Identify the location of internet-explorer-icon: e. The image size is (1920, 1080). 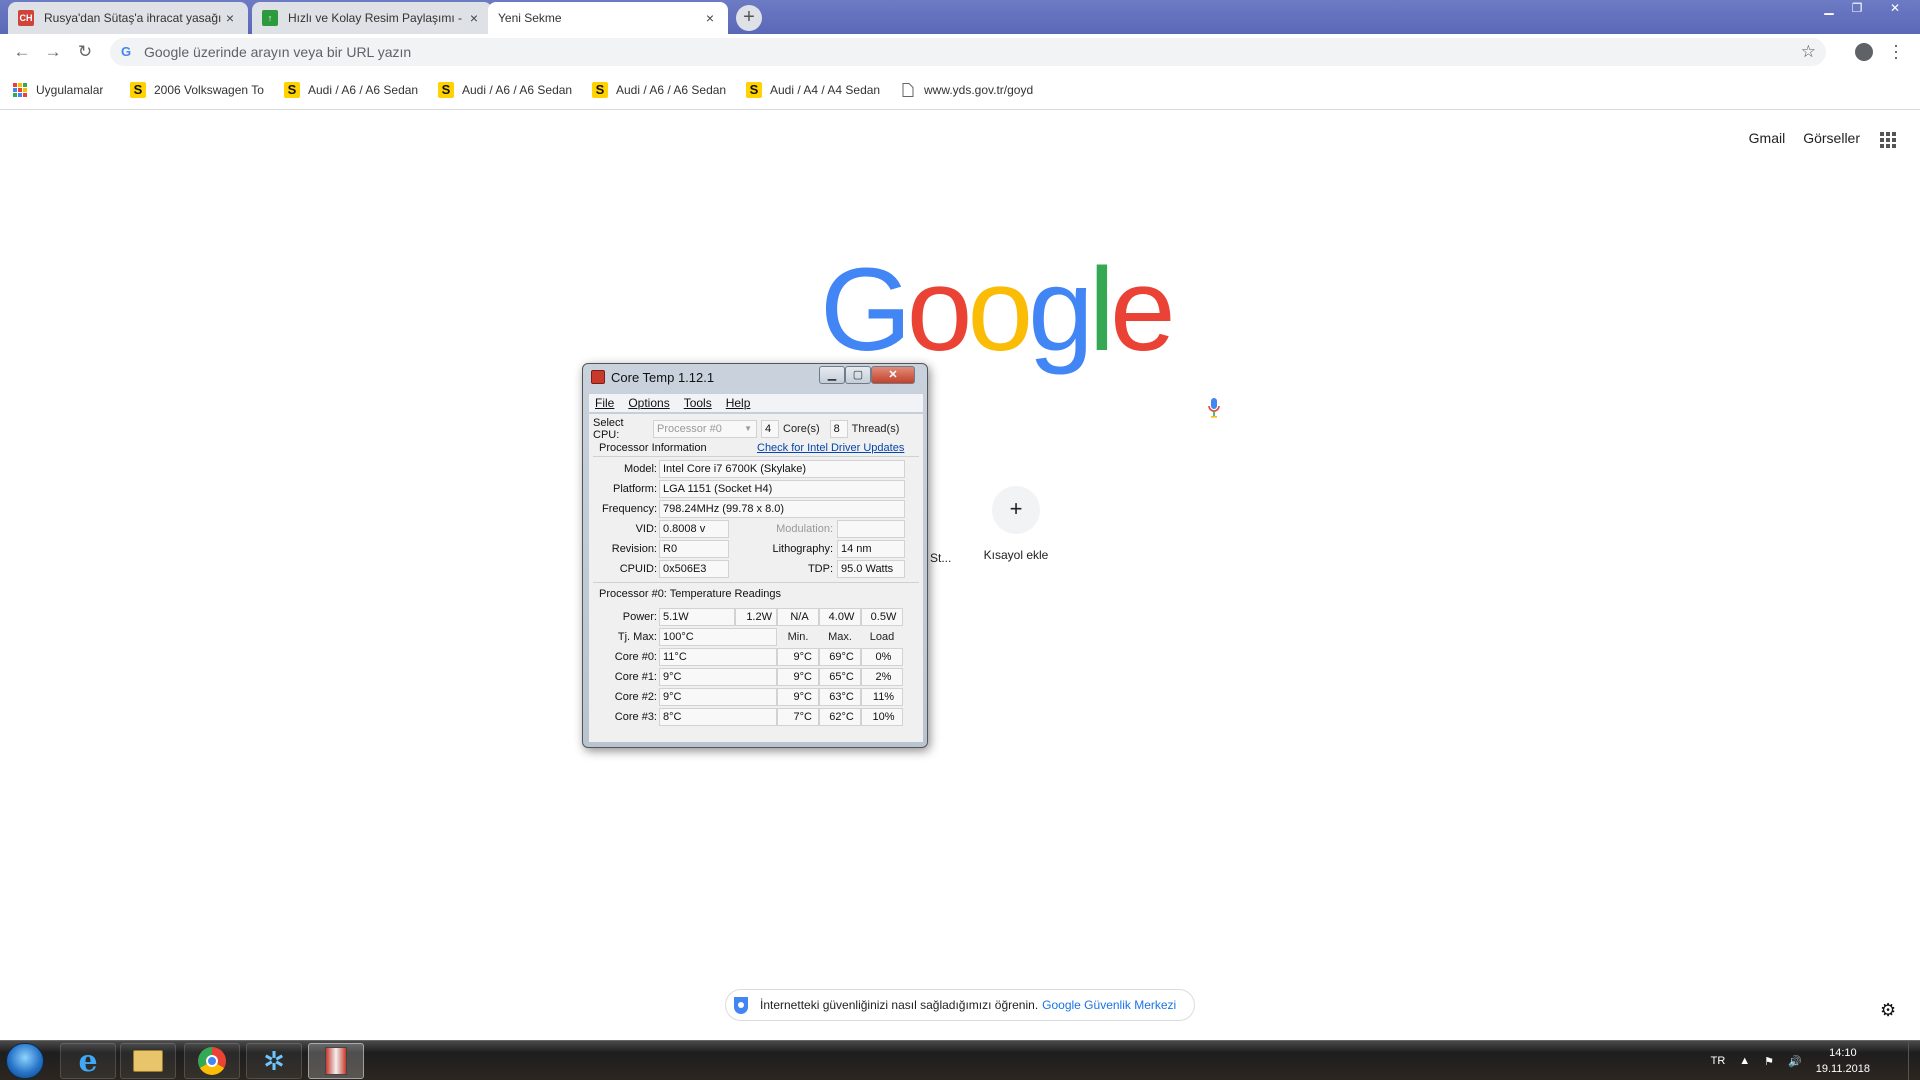
(88, 1061).